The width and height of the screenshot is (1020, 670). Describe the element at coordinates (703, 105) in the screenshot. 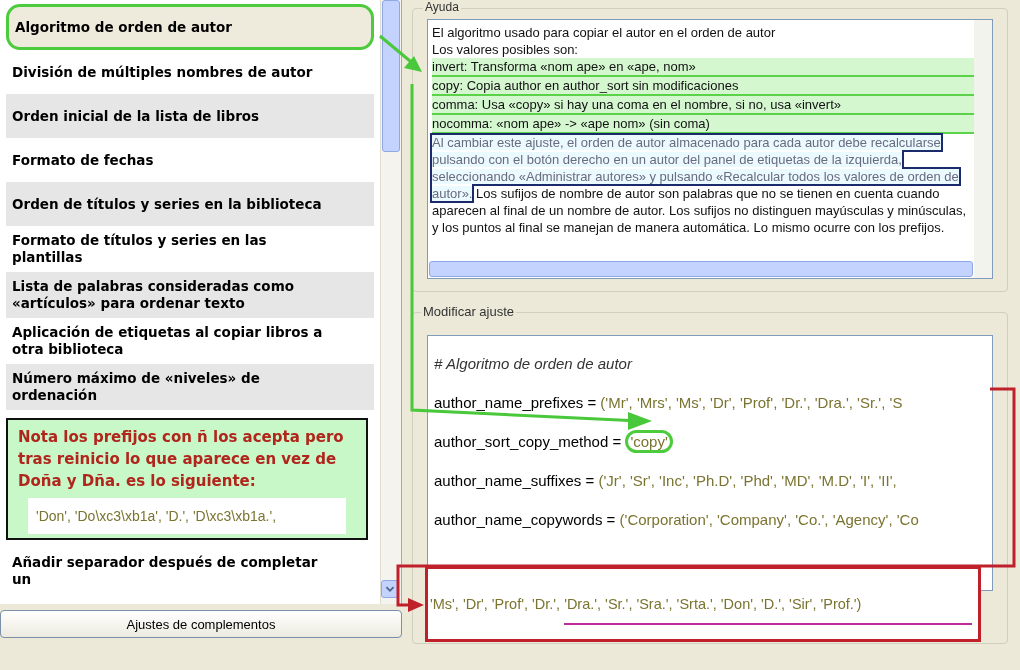

I see `help-option: comma: Usa «copy» si hay una coma en el nombre, si no, usa «invert»` at that location.